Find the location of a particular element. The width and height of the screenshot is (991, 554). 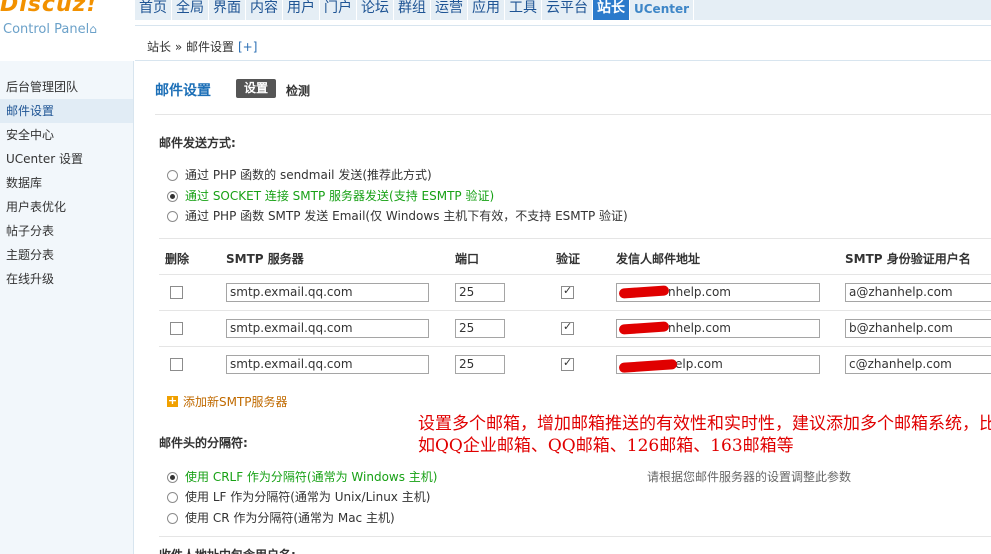

from-address-visible: elp.com is located at coordinates (699, 364).